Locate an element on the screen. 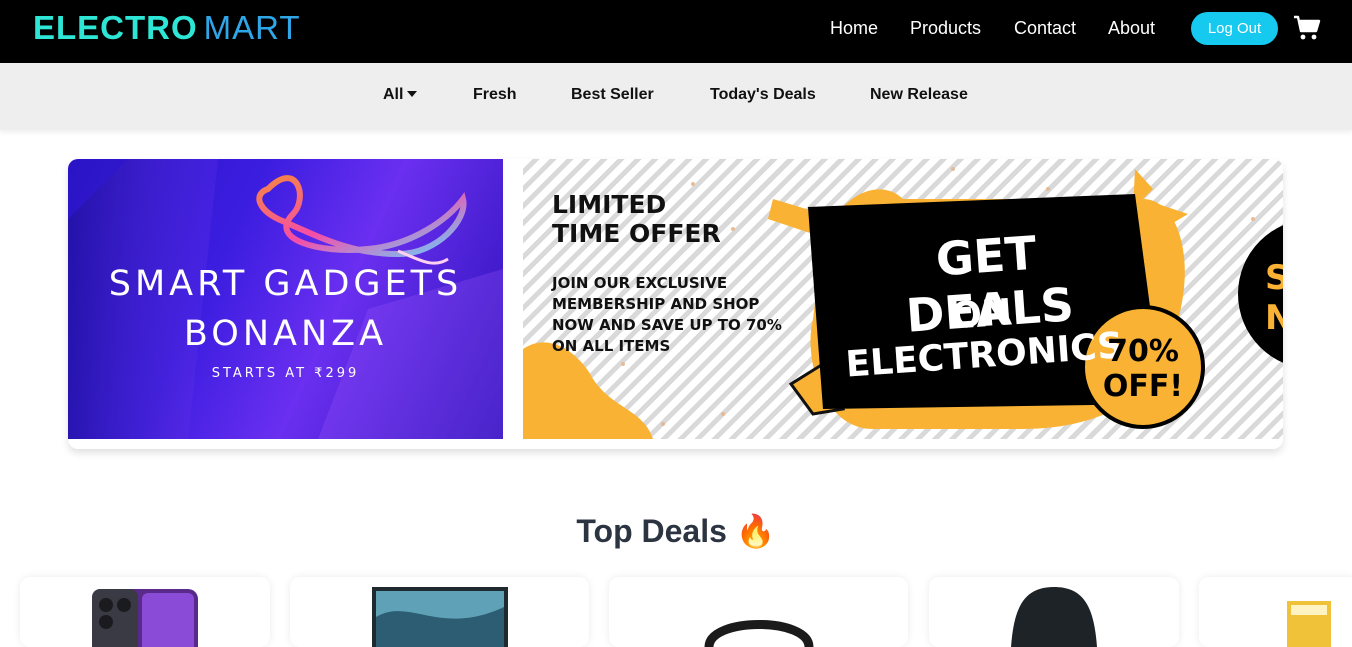 The height and width of the screenshot is (647, 1352). discount-badge-line-1: 70% is located at coordinates (1143, 351).